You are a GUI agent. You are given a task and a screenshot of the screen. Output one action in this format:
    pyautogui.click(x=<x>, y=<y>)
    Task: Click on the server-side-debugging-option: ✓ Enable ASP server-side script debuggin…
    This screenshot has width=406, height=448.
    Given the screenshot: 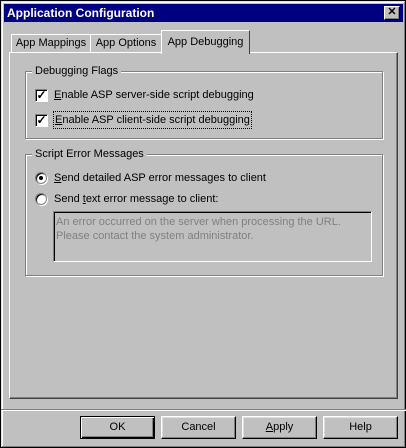 What is the action you would take?
    pyautogui.click(x=144, y=95)
    